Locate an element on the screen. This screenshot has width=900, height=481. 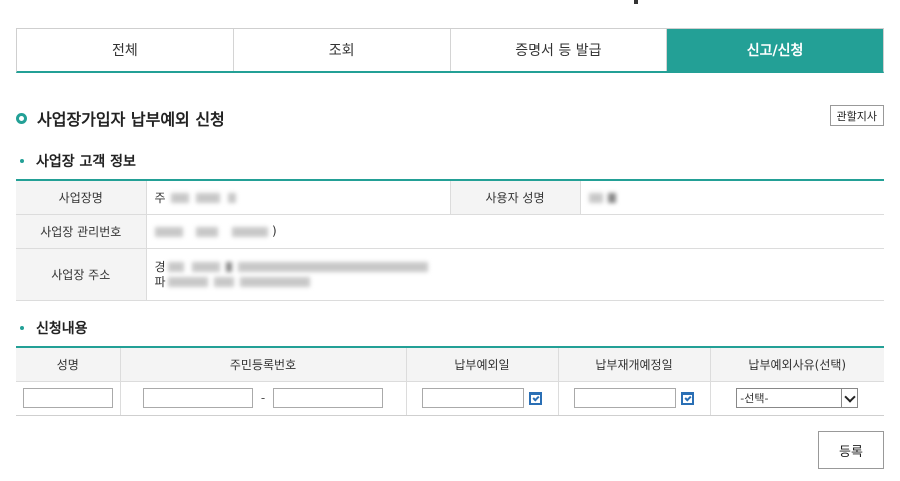
tab-all: 전체 is located at coordinates (125, 50).